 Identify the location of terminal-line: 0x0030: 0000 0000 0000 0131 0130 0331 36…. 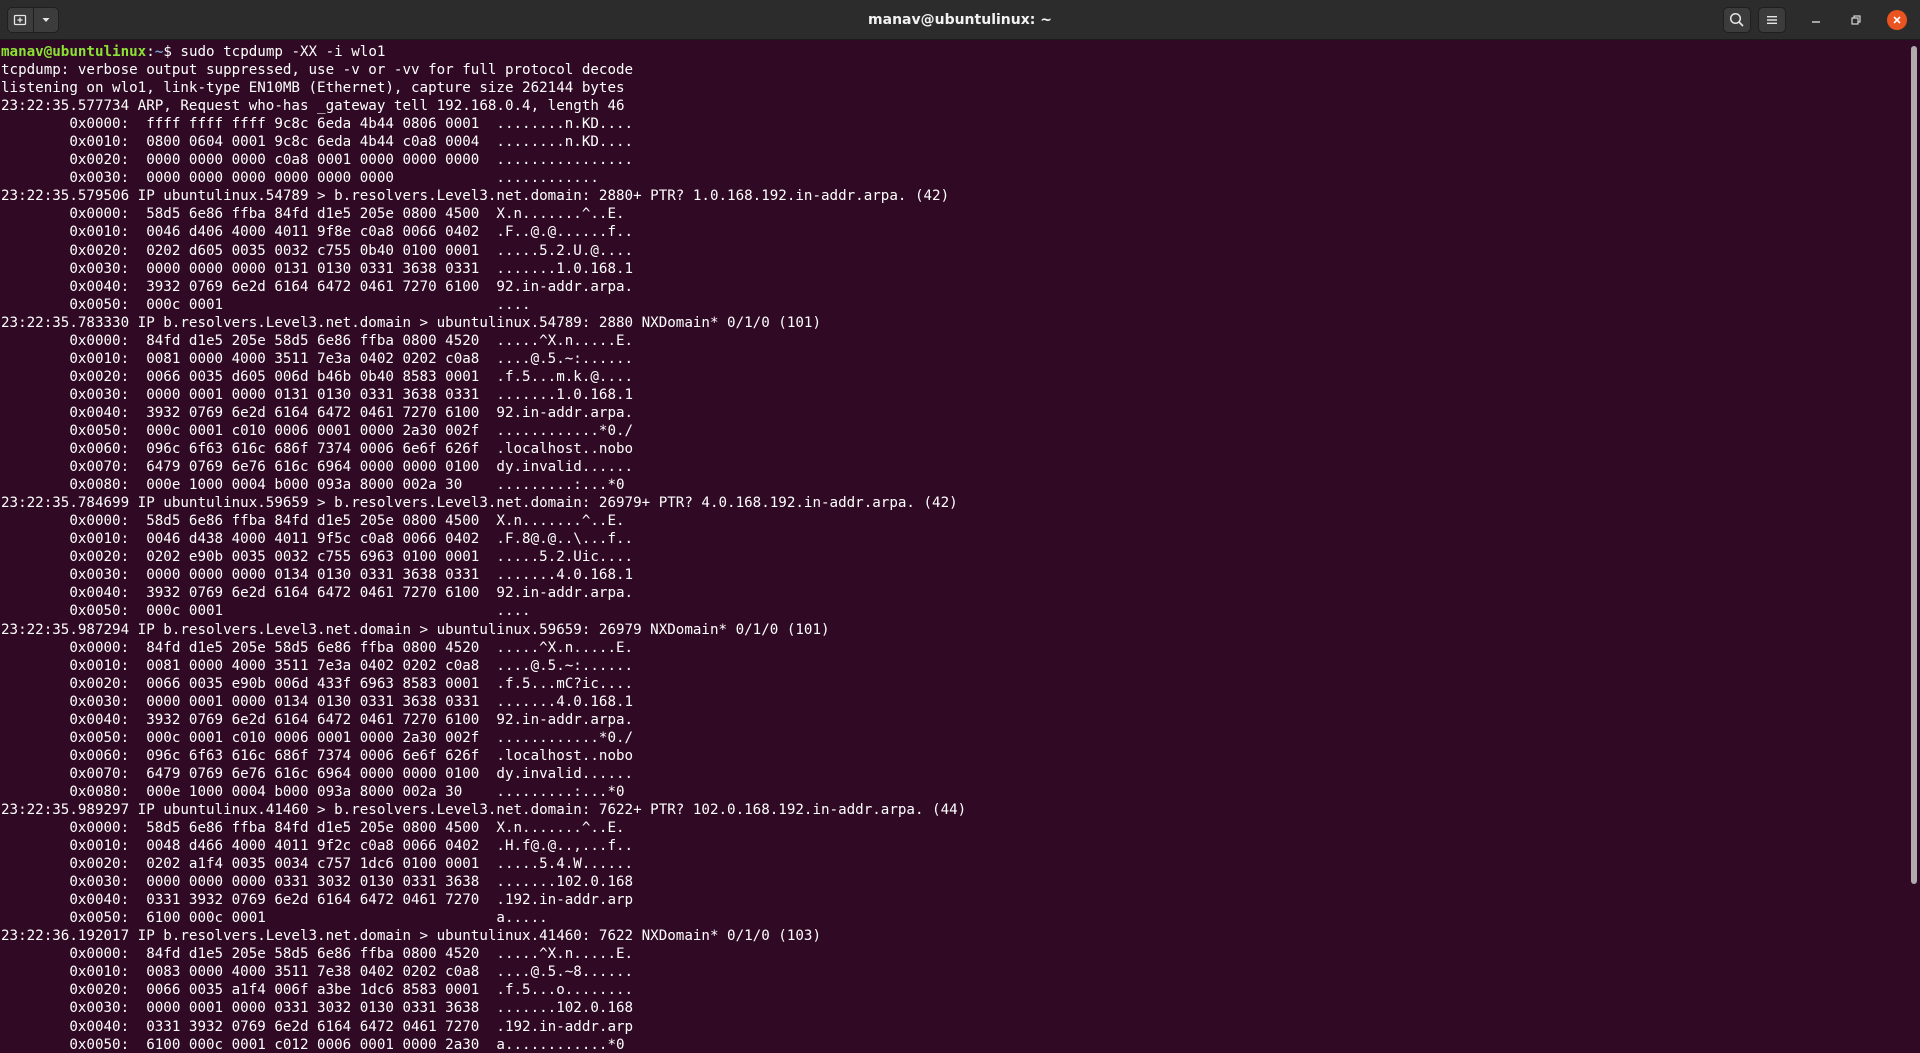
(317, 268).